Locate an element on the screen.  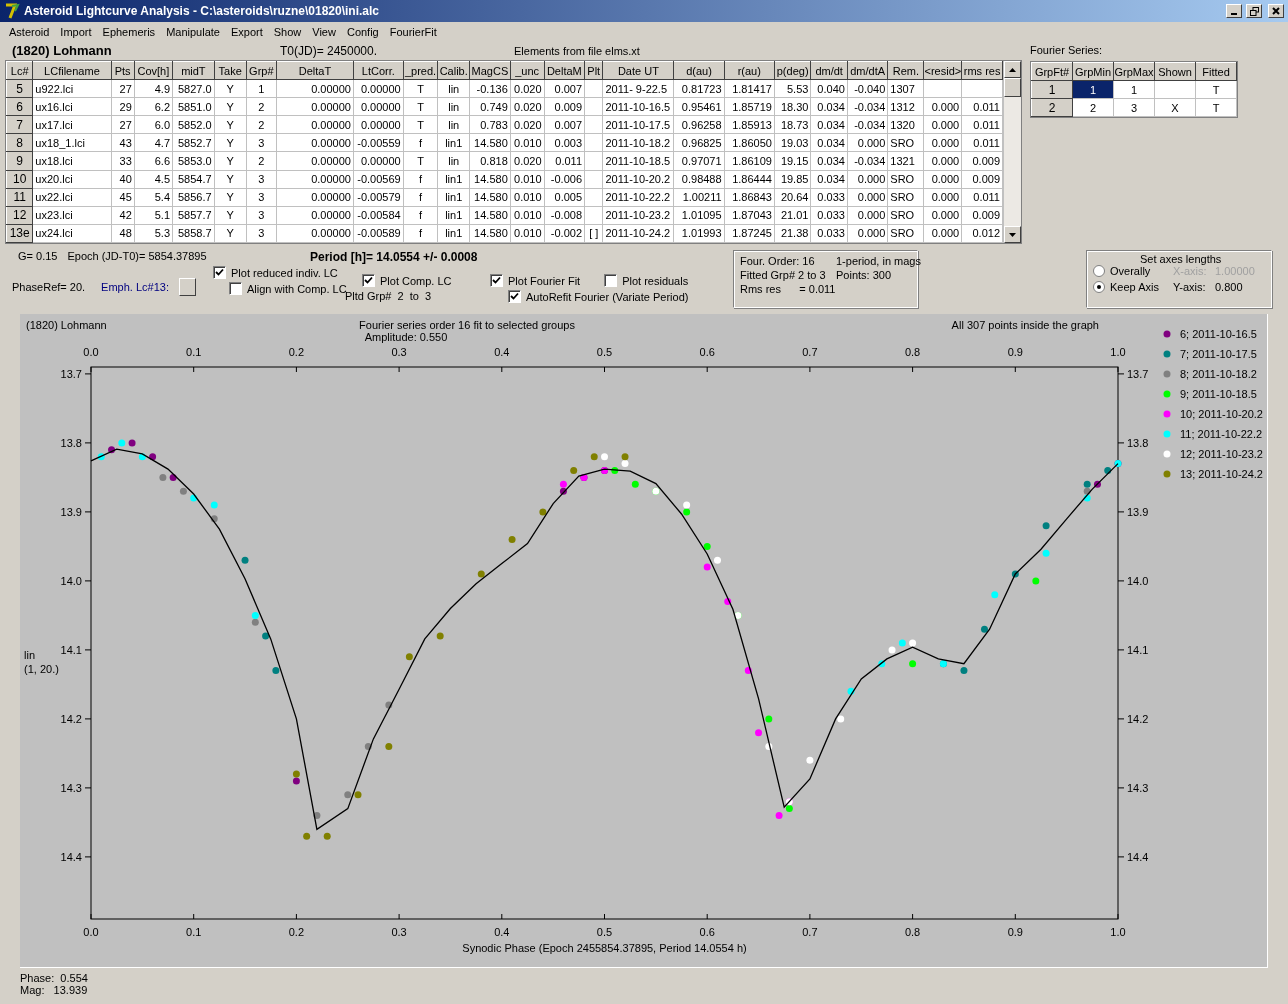
column-header: Grp# is located at coordinates (261, 70).